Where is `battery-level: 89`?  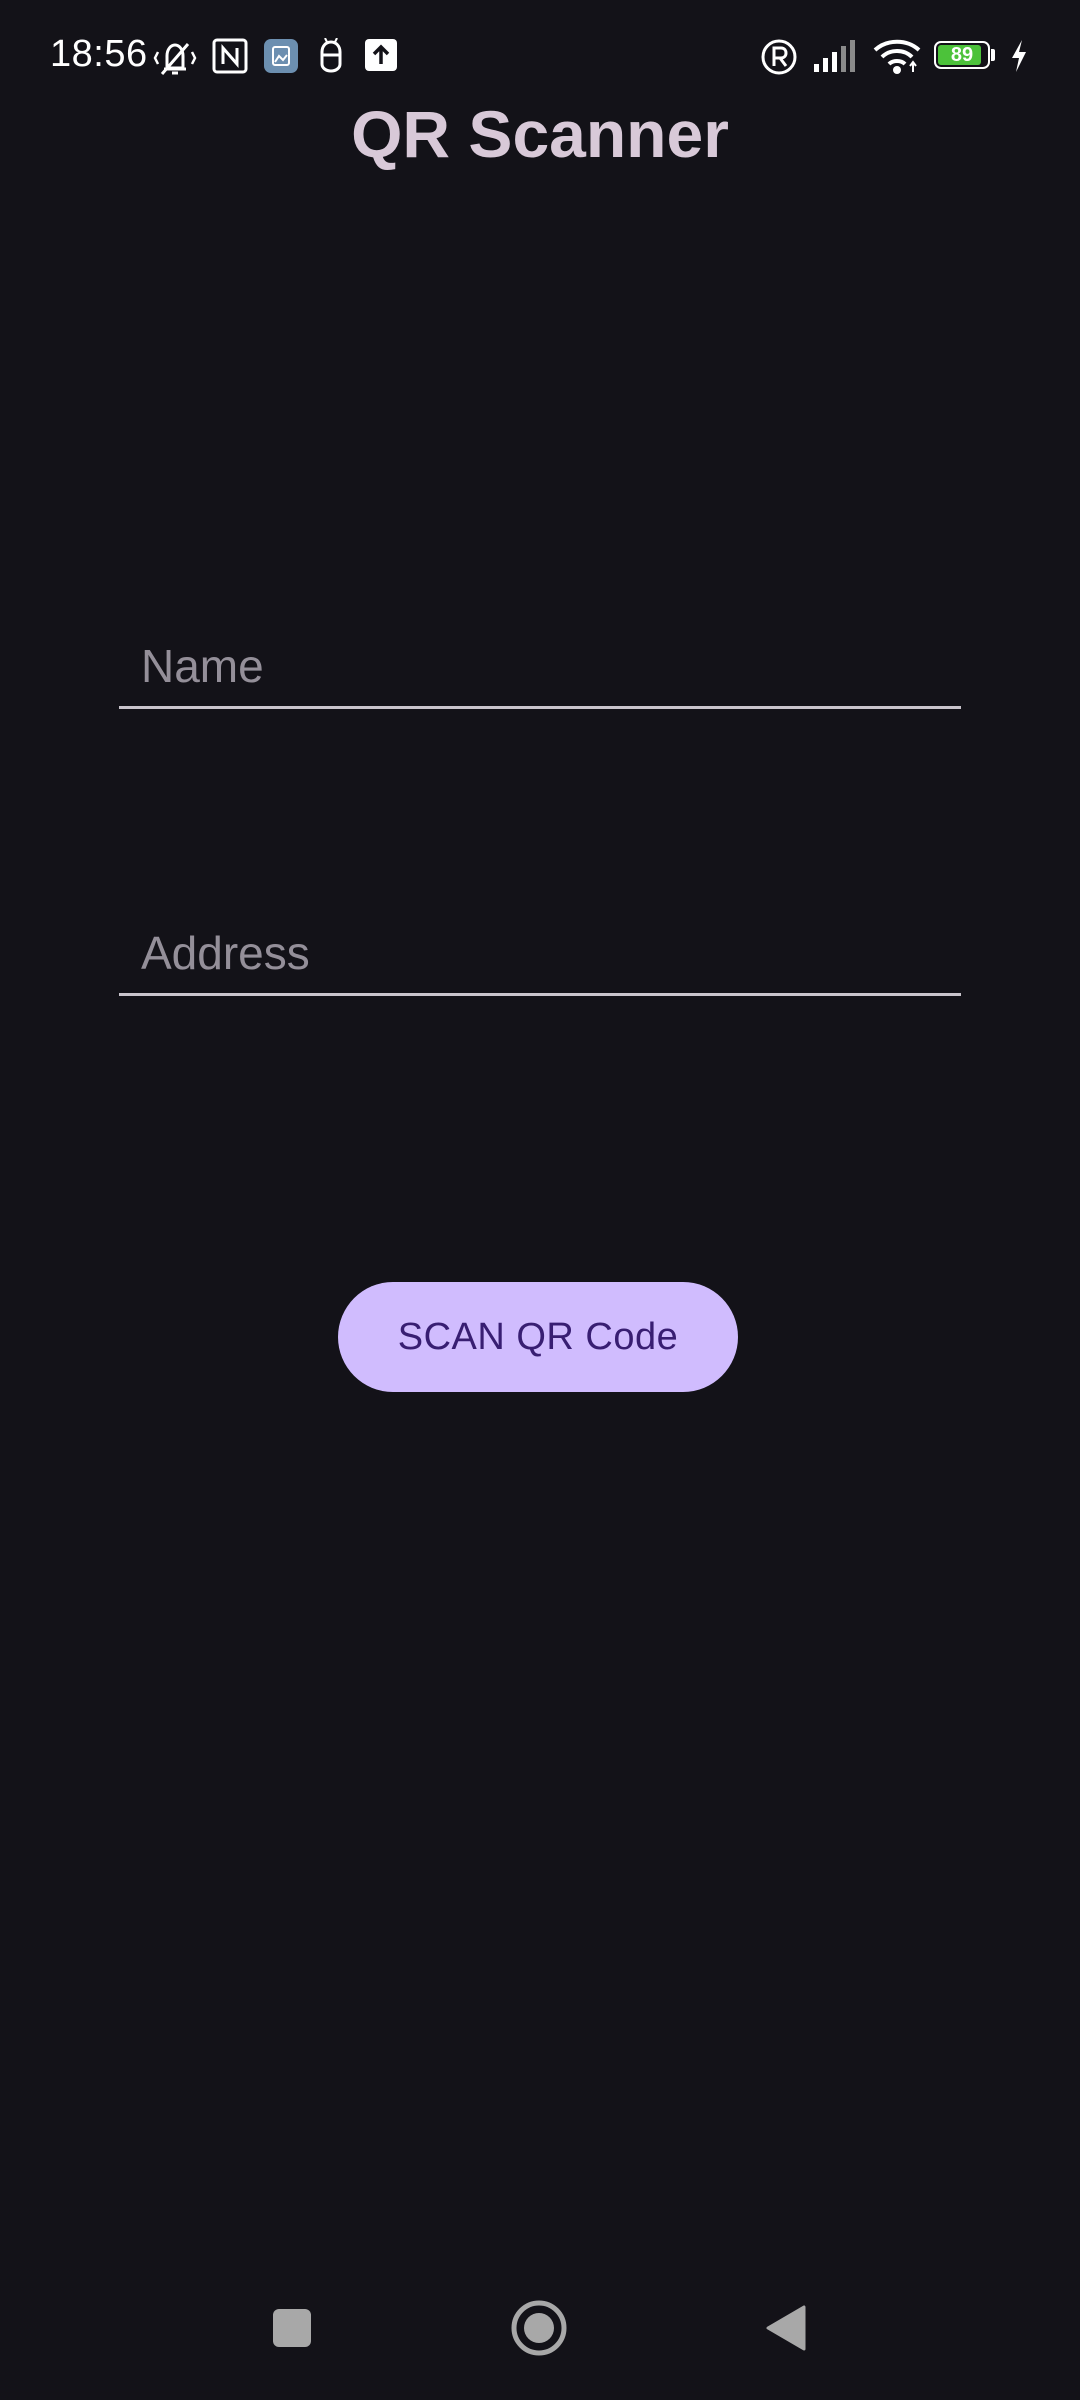
battery-level: 89 is located at coordinates (962, 55).